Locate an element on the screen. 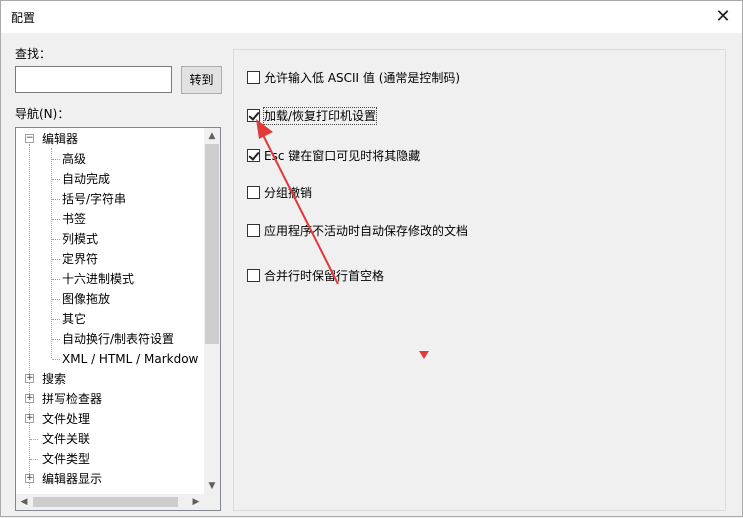 The width and height of the screenshot is (743, 518). tree-item-editor-display: + 编辑器显示 is located at coordinates (110, 479).